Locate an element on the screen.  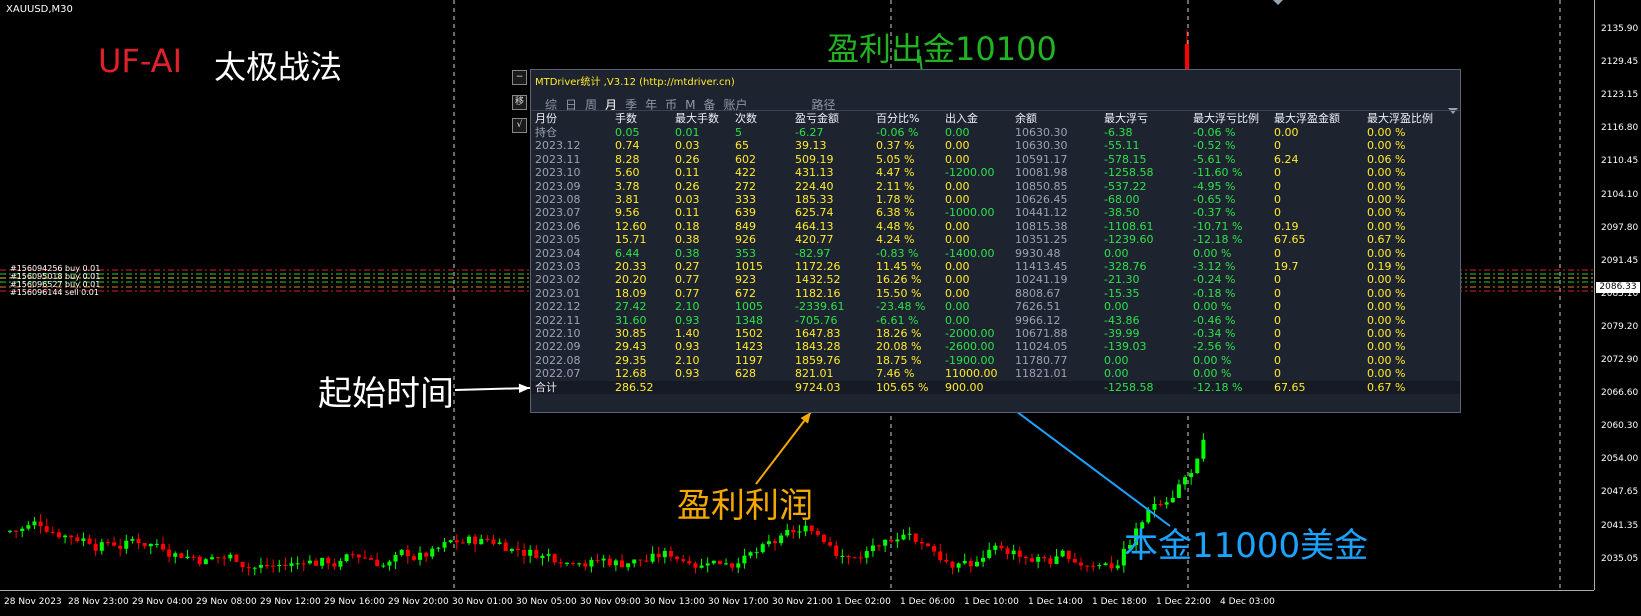
price-tick-label: 2116.80 is located at coordinates (1620, 128).